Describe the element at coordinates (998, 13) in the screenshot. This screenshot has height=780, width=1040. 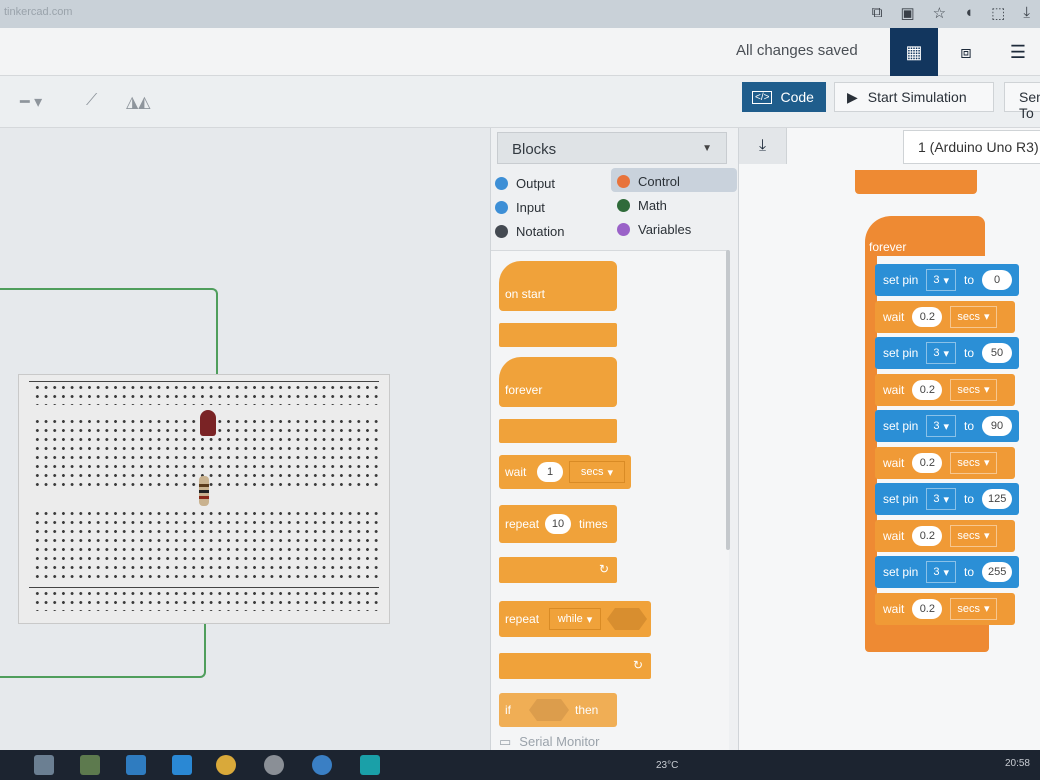
I see `puzzle-icon: ⬚` at that location.